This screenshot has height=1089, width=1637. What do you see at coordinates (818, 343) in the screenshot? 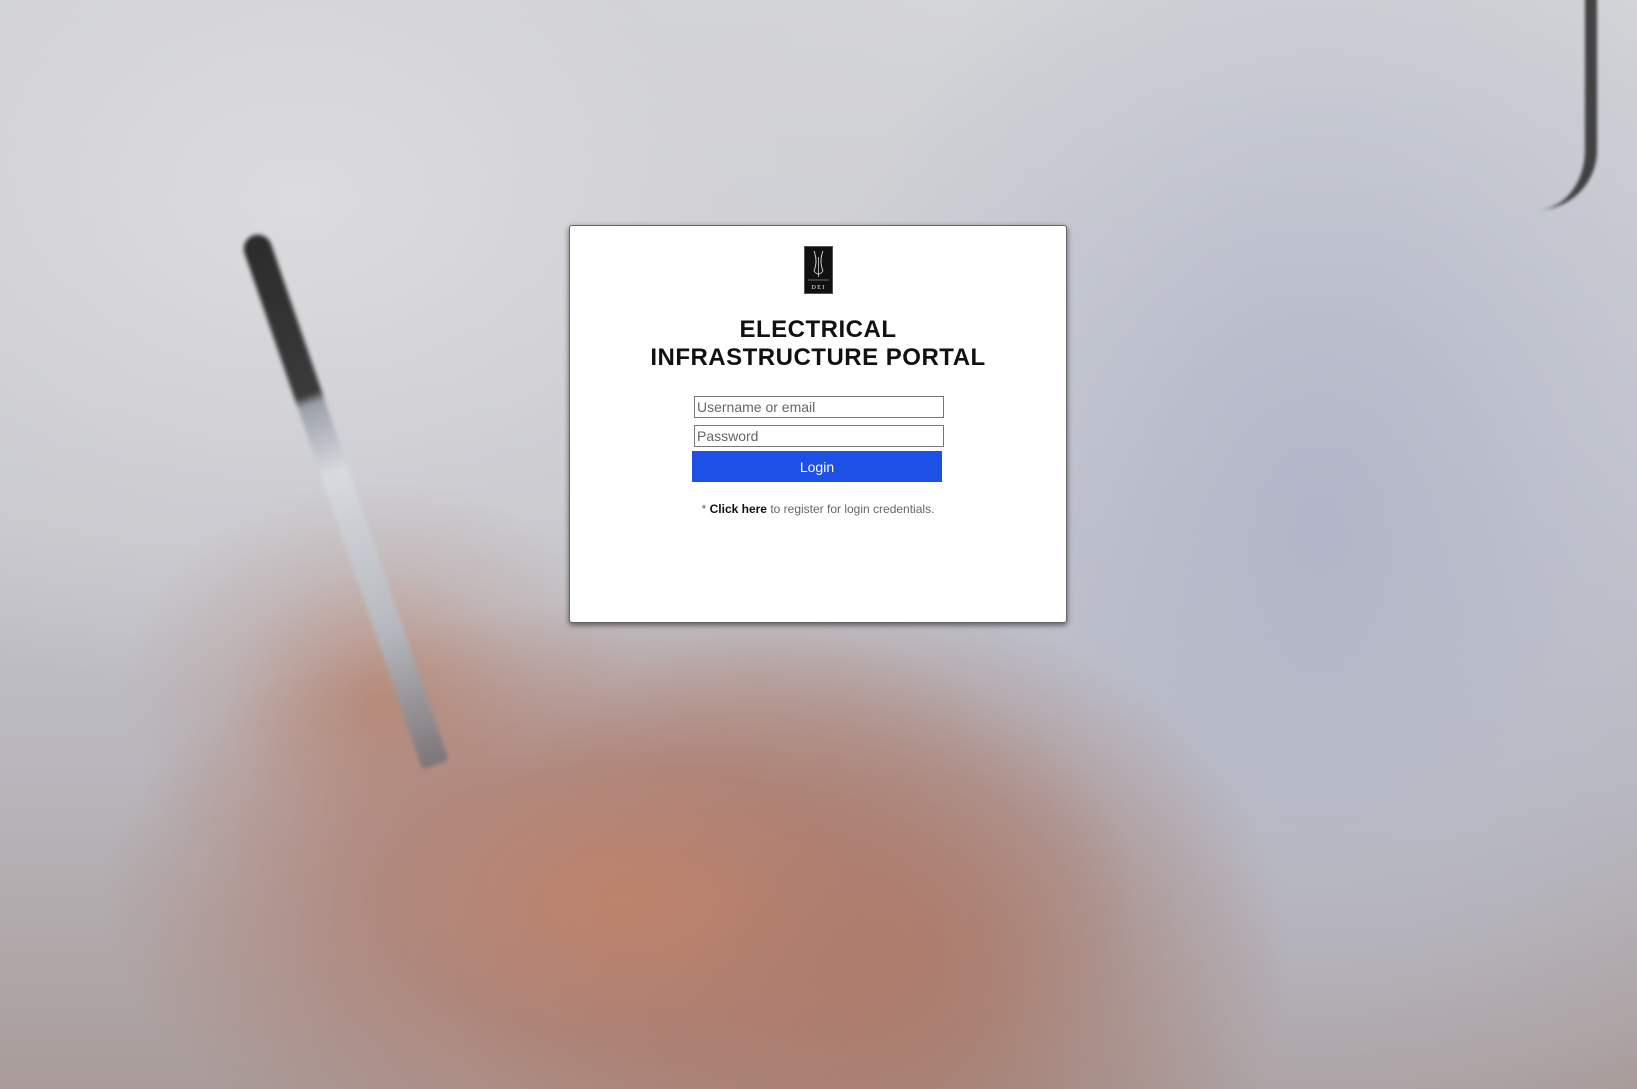
I see `page-title: ELECTRICAL INFRASTRUCTURE PORTAL` at bounding box center [818, 343].